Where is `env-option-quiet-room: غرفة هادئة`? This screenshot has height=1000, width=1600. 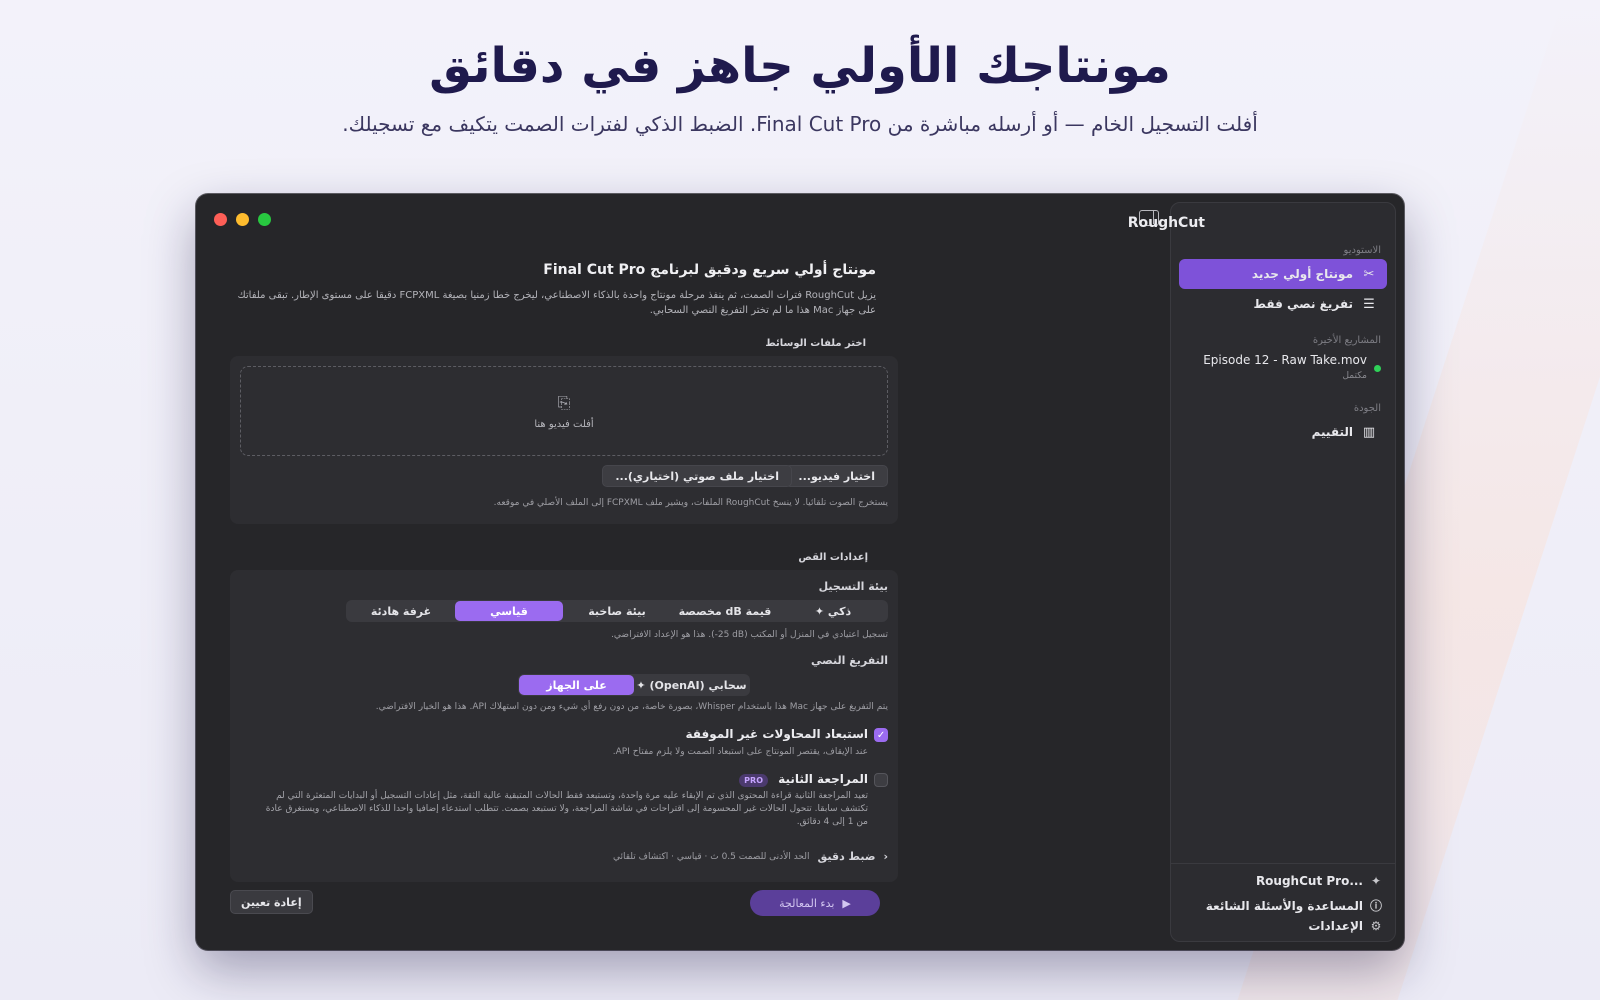
env-option-quiet-room: غرفة هادئة is located at coordinates (401, 611).